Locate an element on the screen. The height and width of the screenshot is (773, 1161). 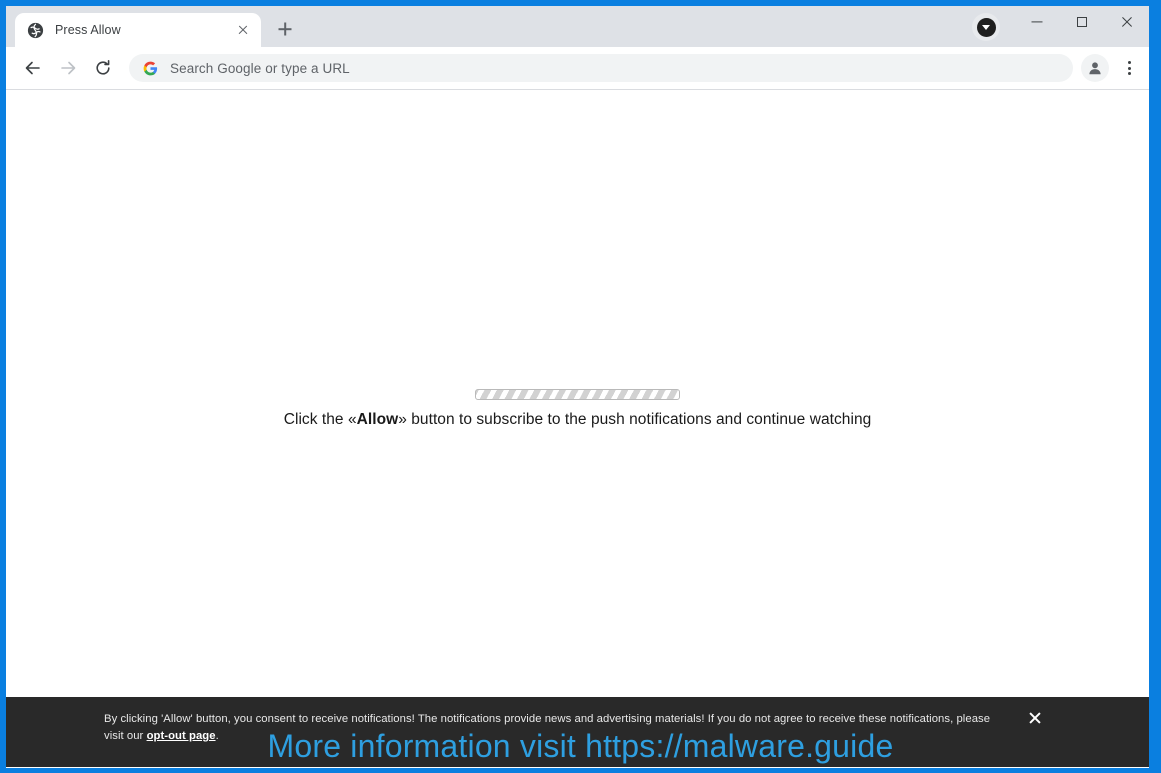
download-icon is located at coordinates (986, 27).